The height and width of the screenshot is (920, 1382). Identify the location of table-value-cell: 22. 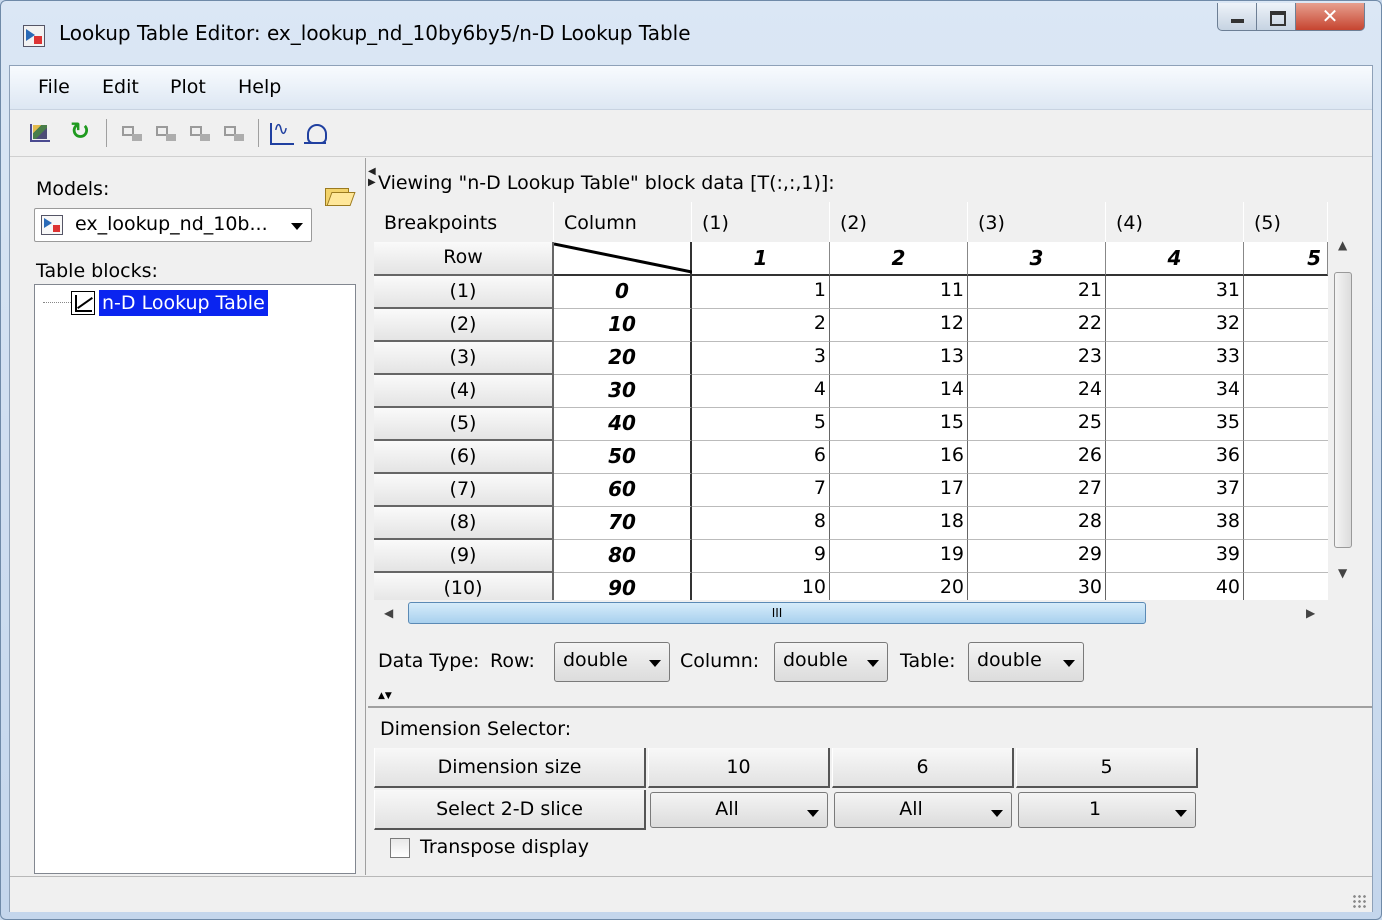
(1037, 325).